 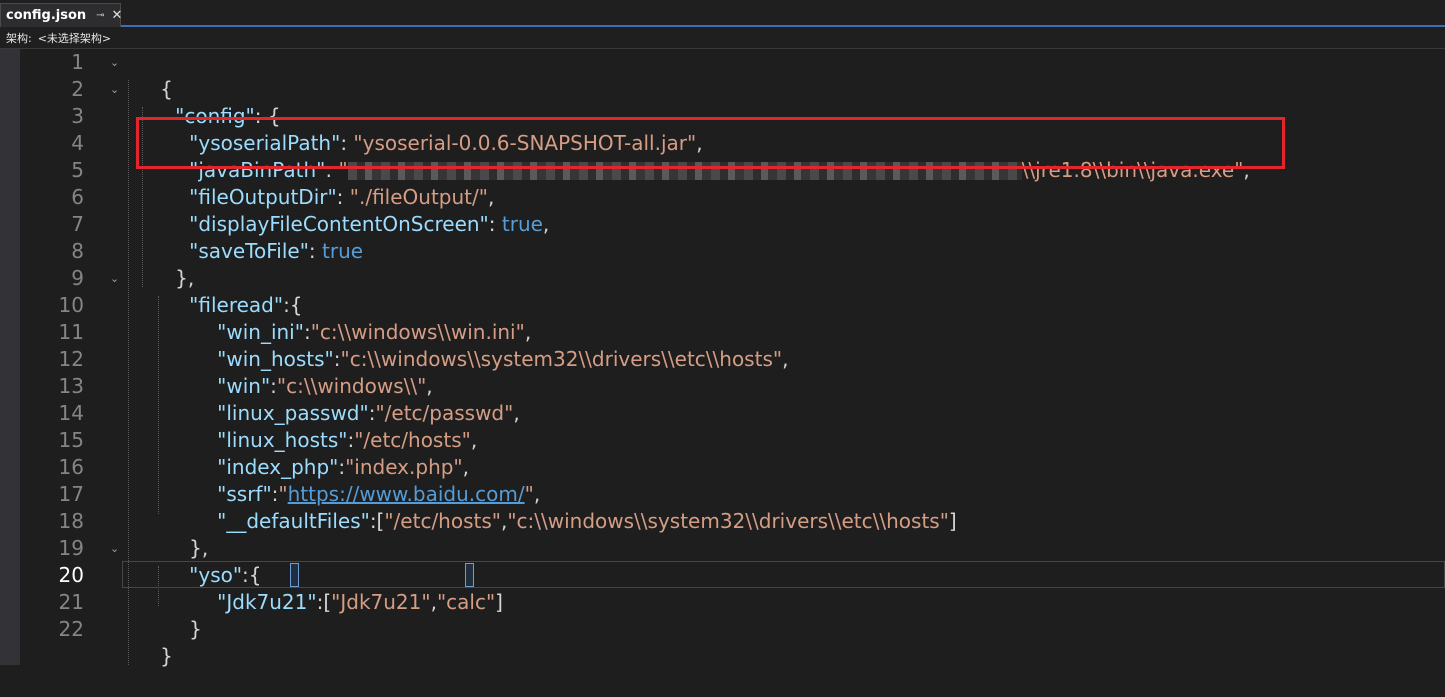 I want to click on code-line-10: "win_ini":"c:\\windows\\win.ini",, so click(x=374, y=332).